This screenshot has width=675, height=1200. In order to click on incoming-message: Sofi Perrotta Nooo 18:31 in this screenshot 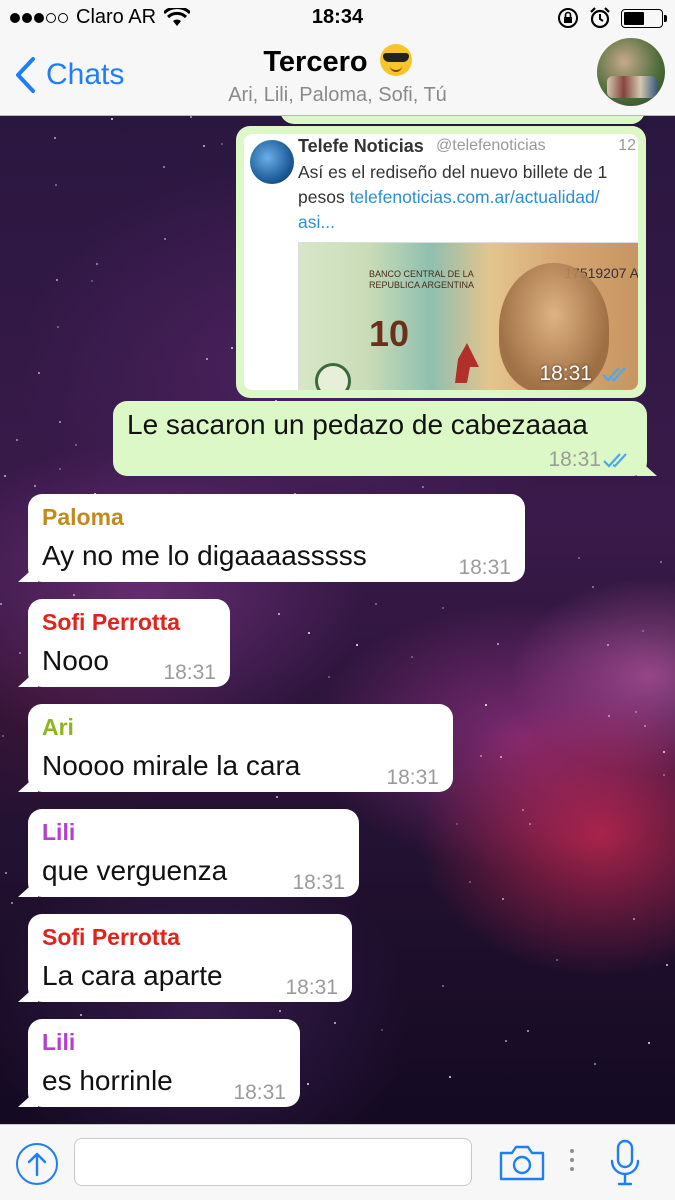, I will do `click(129, 643)`.